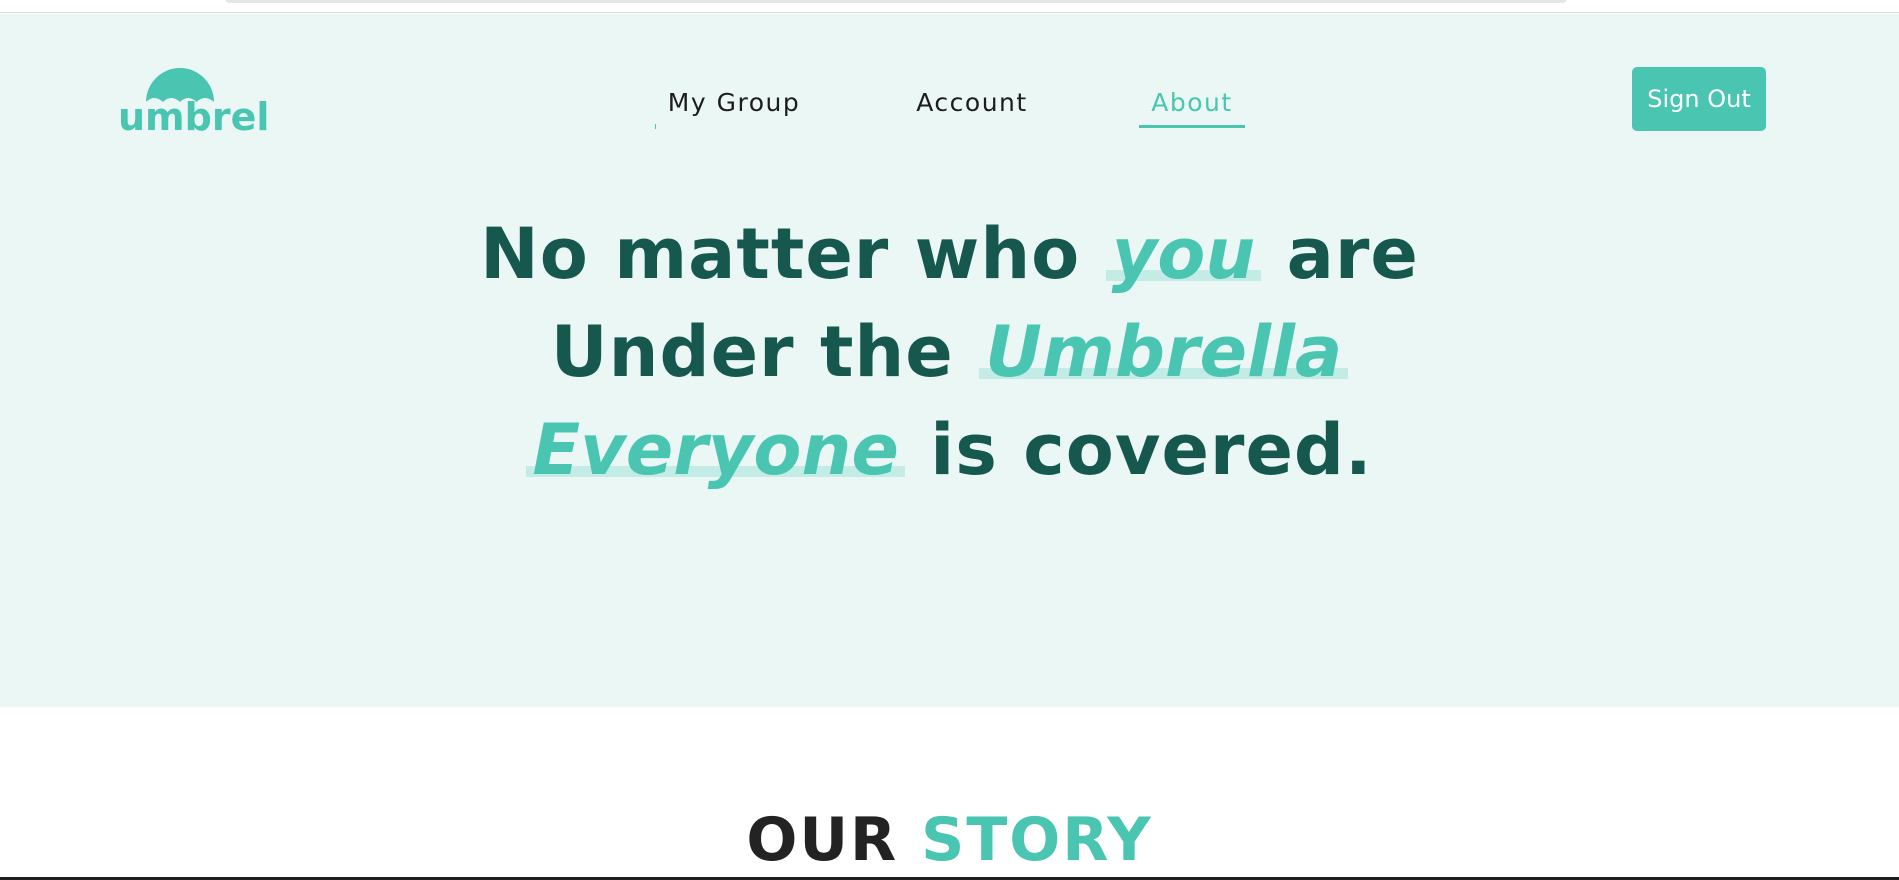  Describe the element at coordinates (1037, 840) in the screenshot. I see `story-heading-strong: STORY` at that location.